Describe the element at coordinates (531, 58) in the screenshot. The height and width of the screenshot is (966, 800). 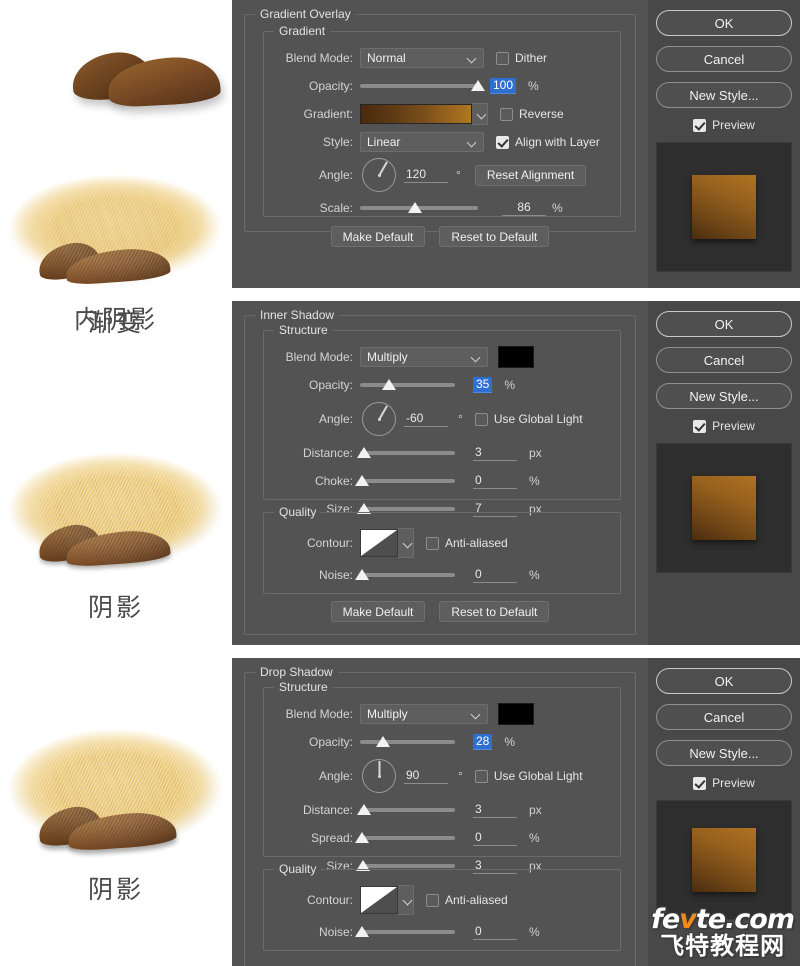
I see `dither-label: Dither` at that location.